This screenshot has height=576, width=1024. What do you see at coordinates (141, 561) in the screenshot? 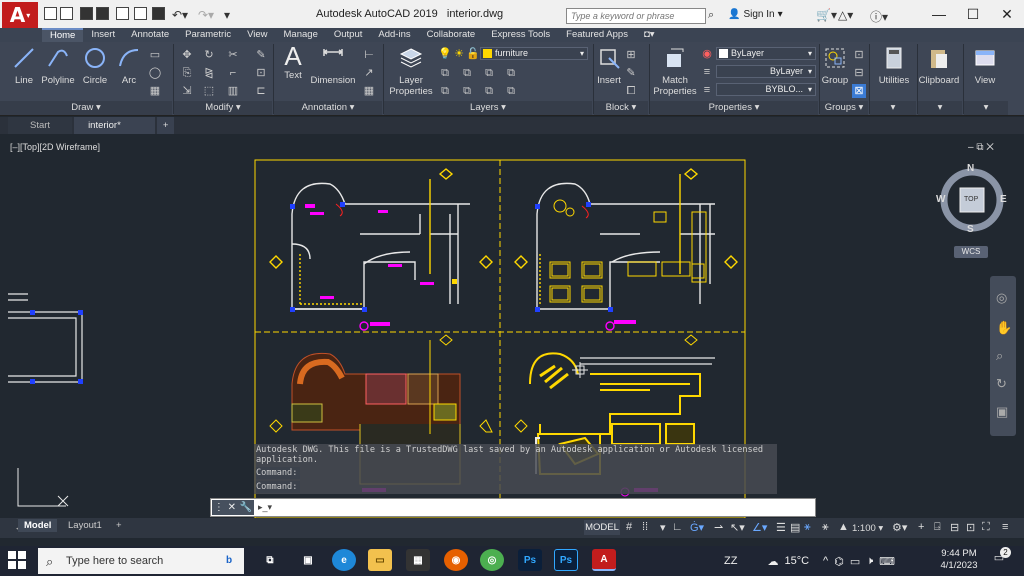
I see `taskbar-search-input: Type here to search` at bounding box center [141, 561].